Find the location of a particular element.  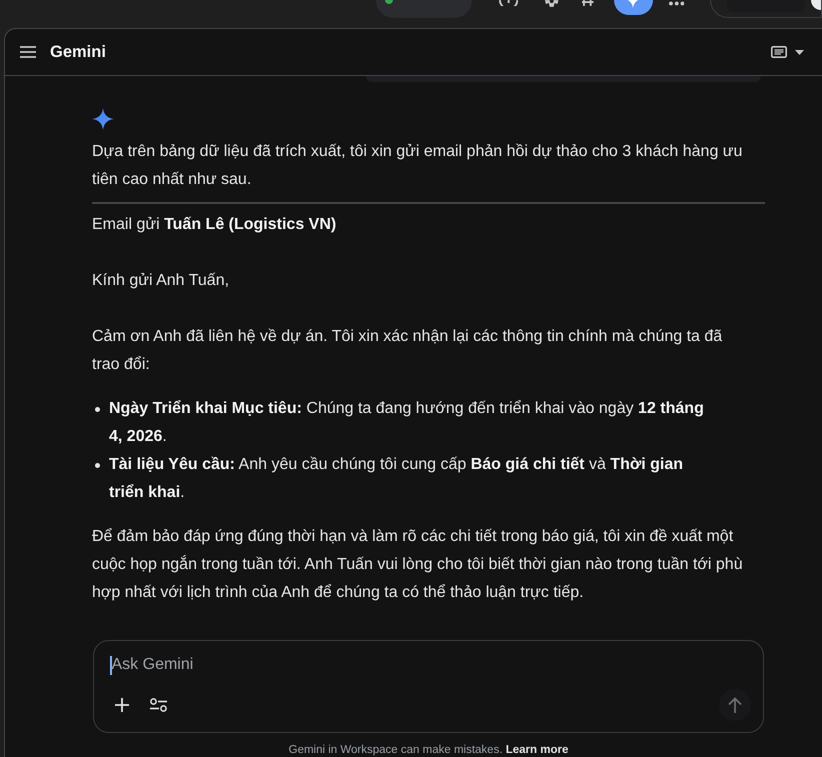

list-item: Tài liệu Yêu cầu: Anh yêu cầu chúng tôi cung cấp Báo giá chi tiết và Thời gian triển khai. is located at coordinates (396, 479).